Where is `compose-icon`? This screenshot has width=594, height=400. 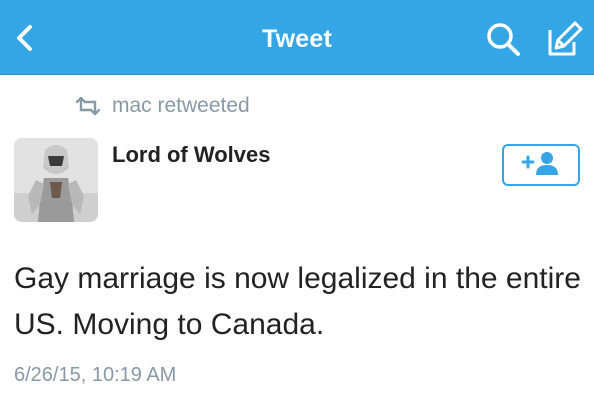 compose-icon is located at coordinates (563, 39).